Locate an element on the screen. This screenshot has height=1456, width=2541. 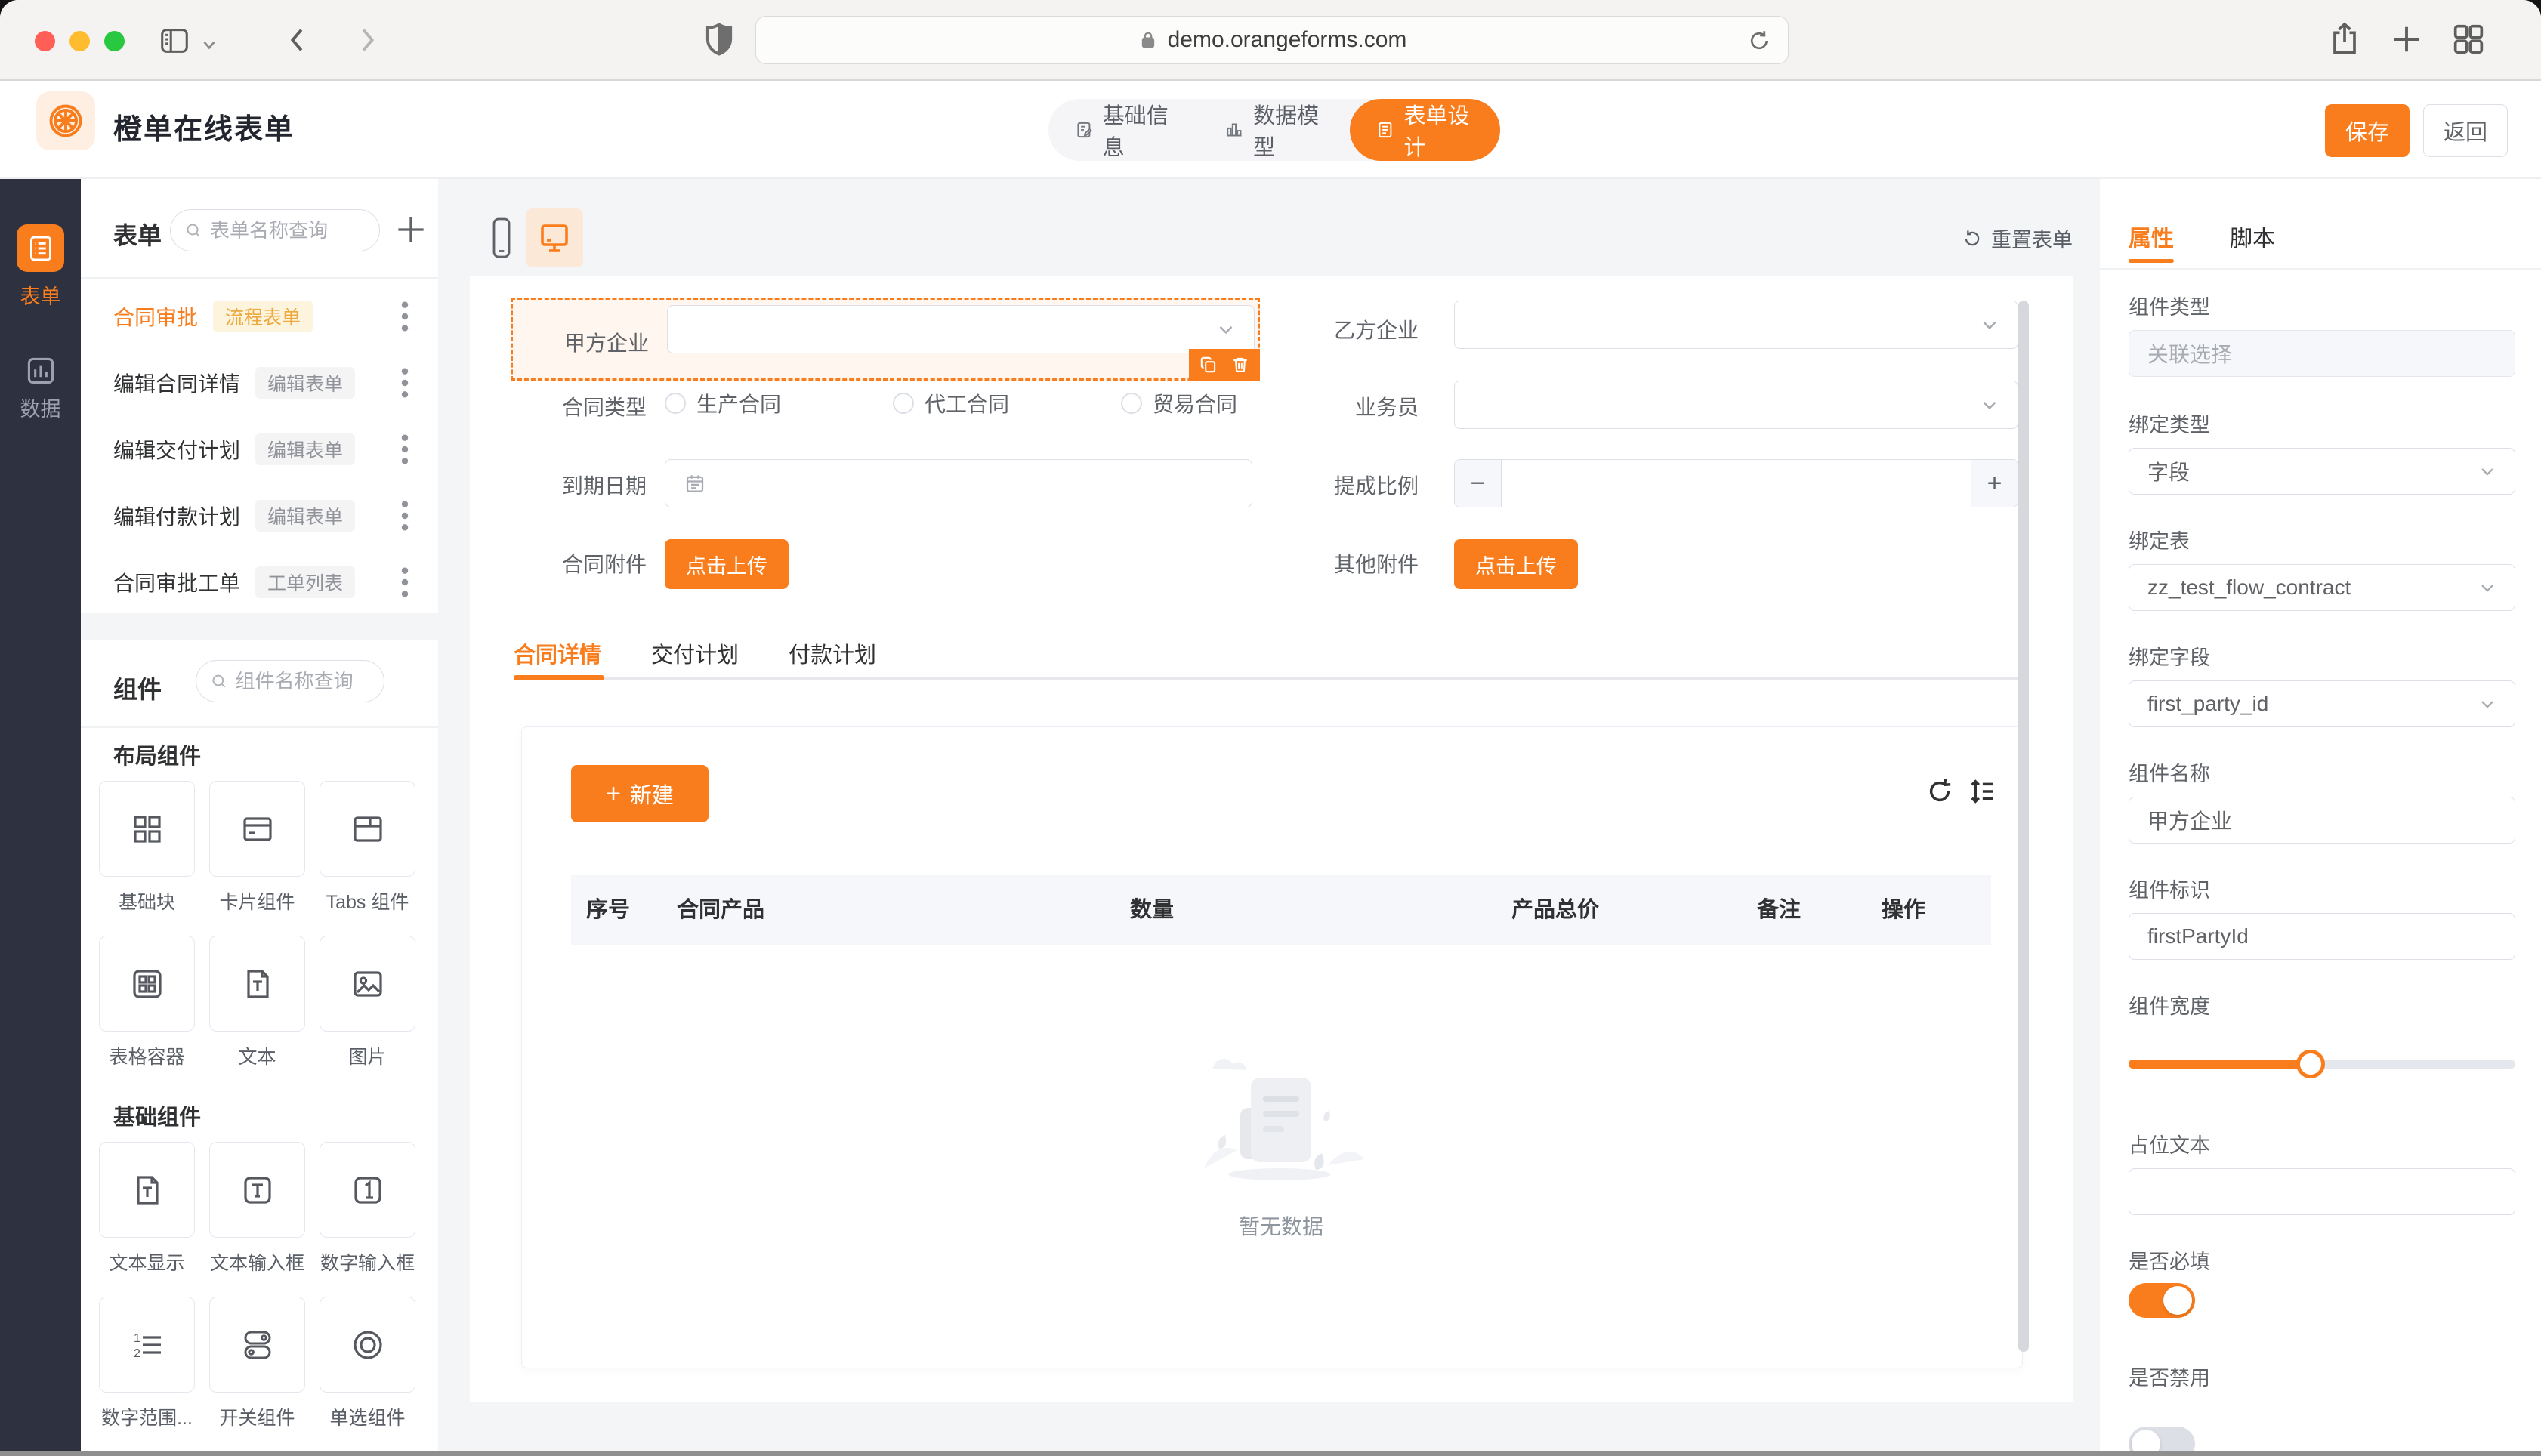
component-tile-text-display: 文本显示 is located at coordinates (147, 1209).